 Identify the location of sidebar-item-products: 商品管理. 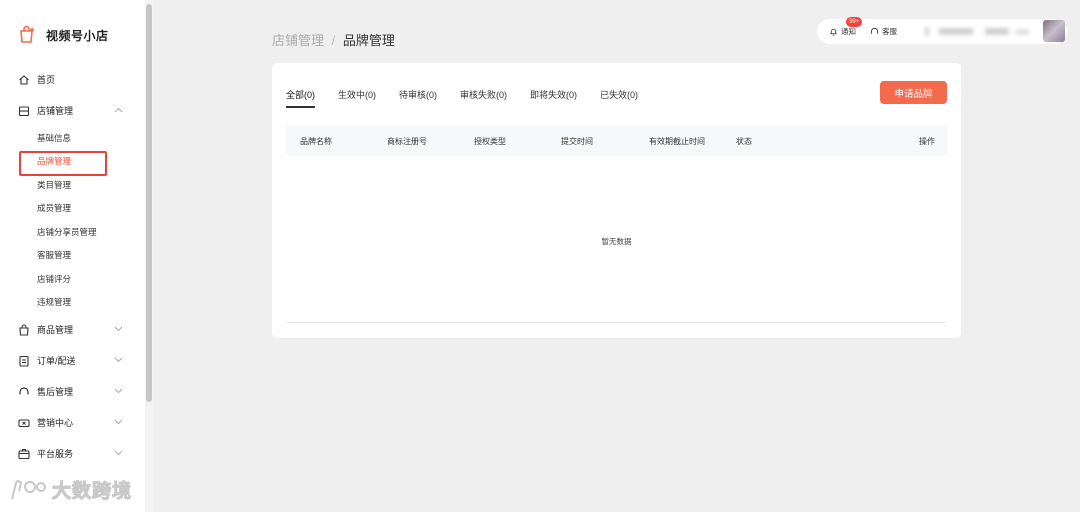
(72, 329).